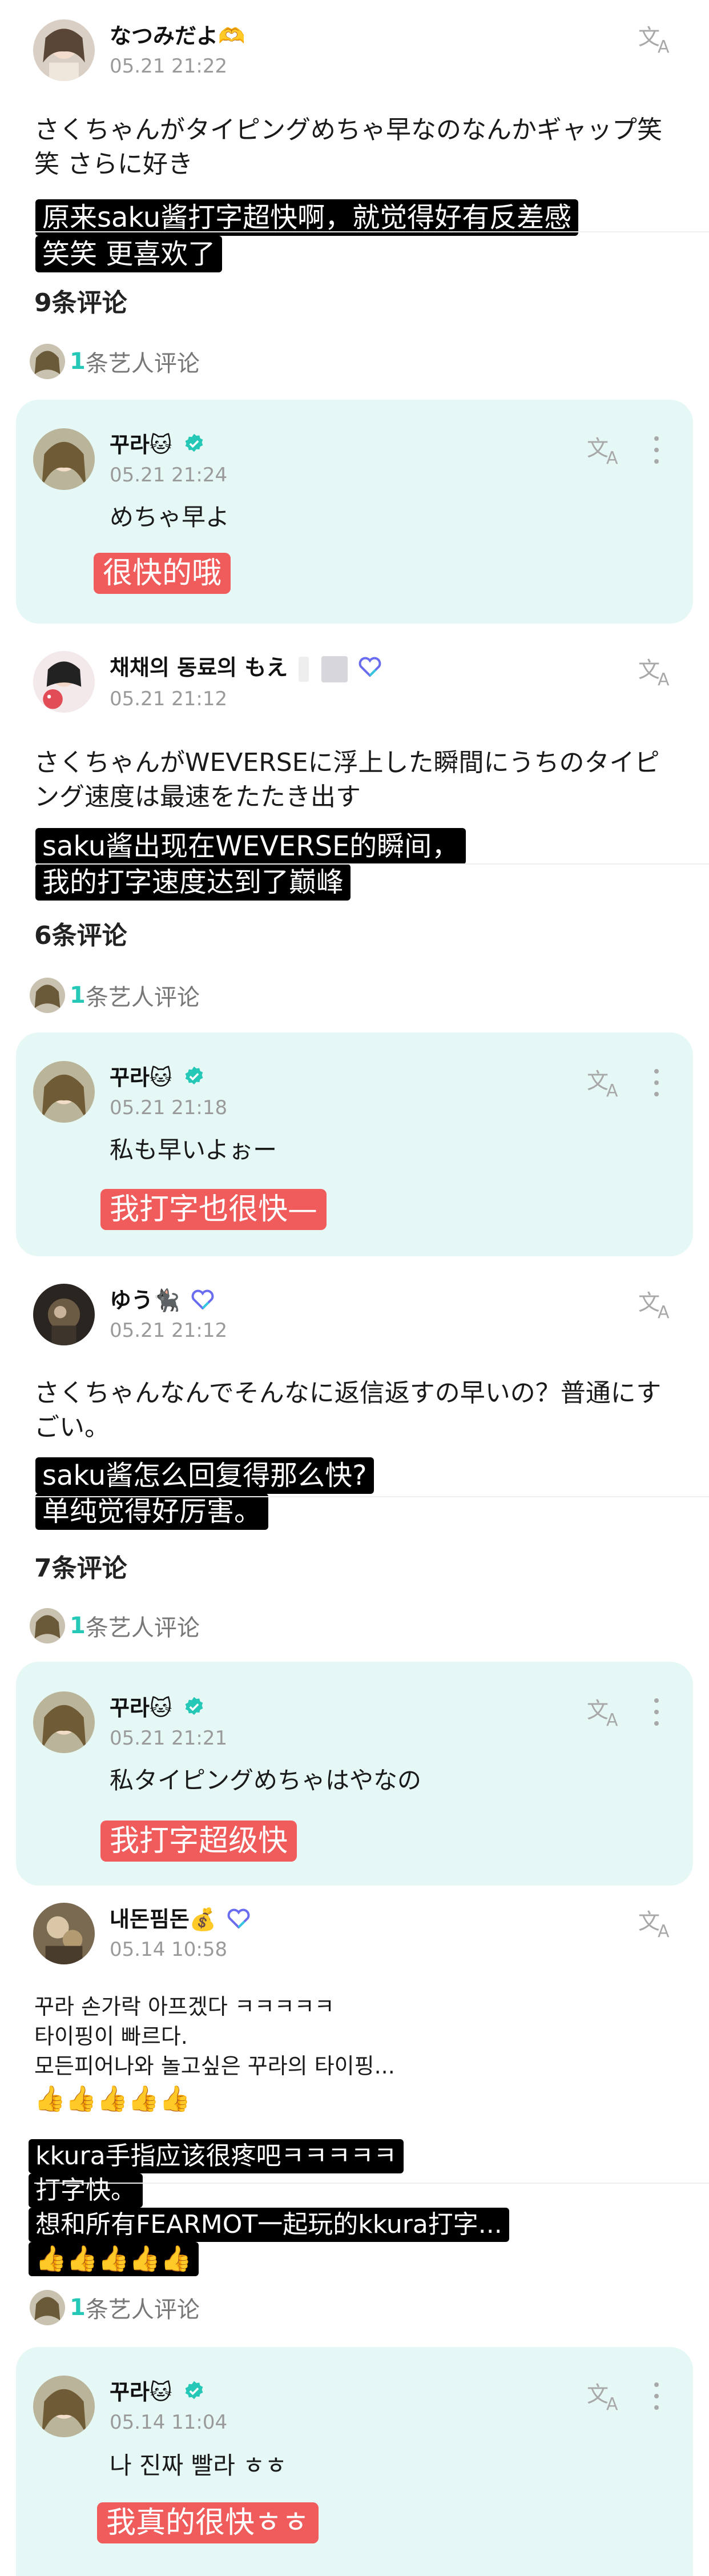  What do you see at coordinates (114, 2259) in the screenshot?
I see `translation-line: 👍👍👍👍👍` at bounding box center [114, 2259].